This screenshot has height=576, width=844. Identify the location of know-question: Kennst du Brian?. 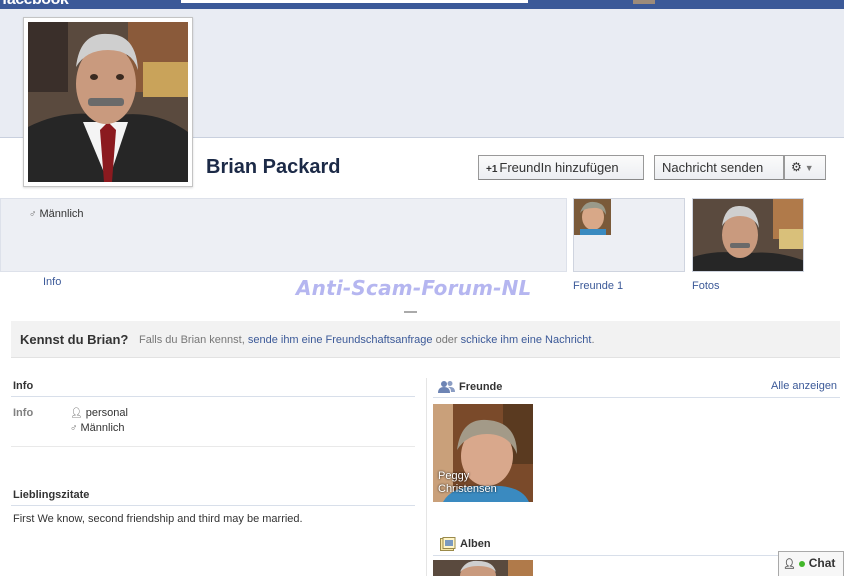
(74, 339).